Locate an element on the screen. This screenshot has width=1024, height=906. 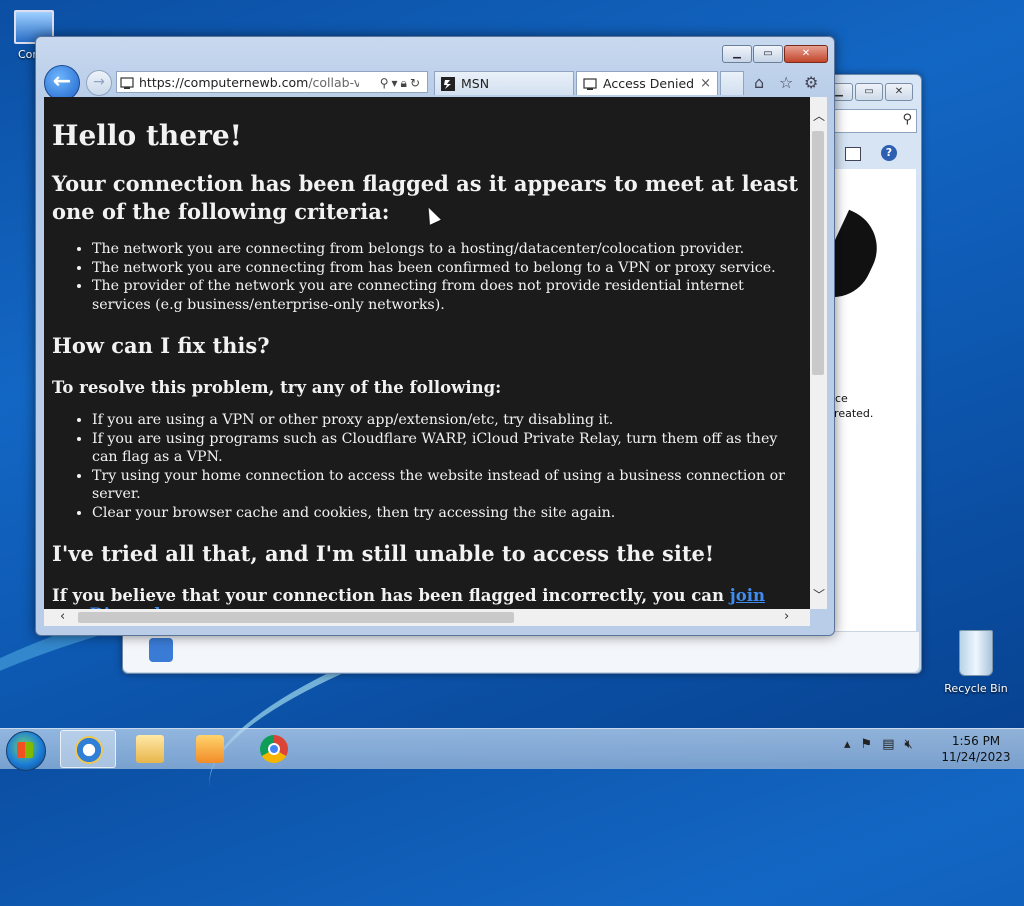
address-tools: ⚲▾🔒︎↻ is located at coordinates (401, 83).